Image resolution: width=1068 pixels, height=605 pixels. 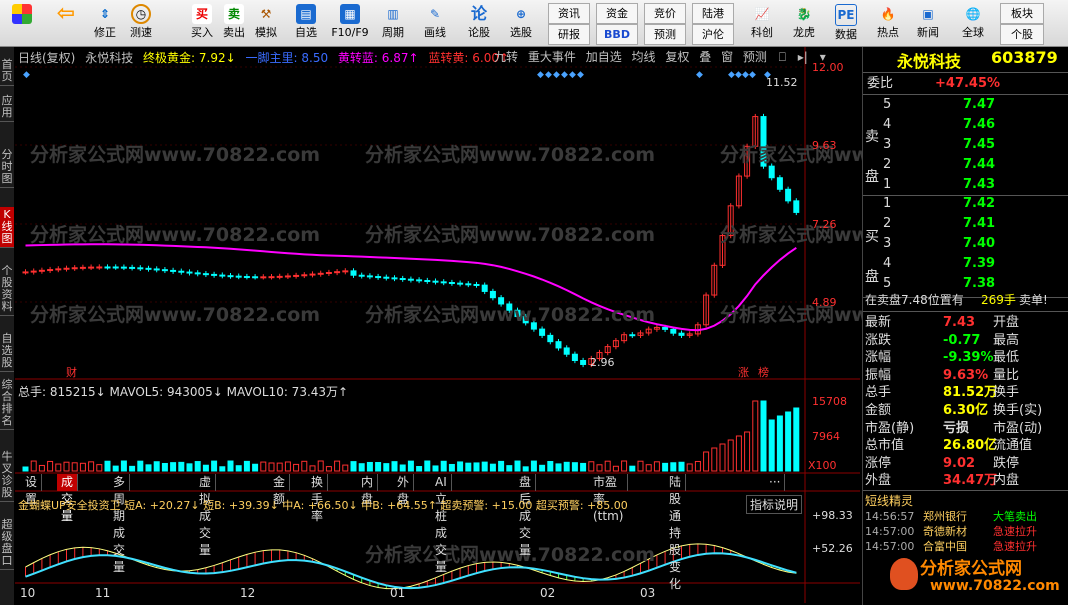 What do you see at coordinates (234, 23) in the screenshot?
I see `sell-button: 卖卖出` at bounding box center [234, 23].